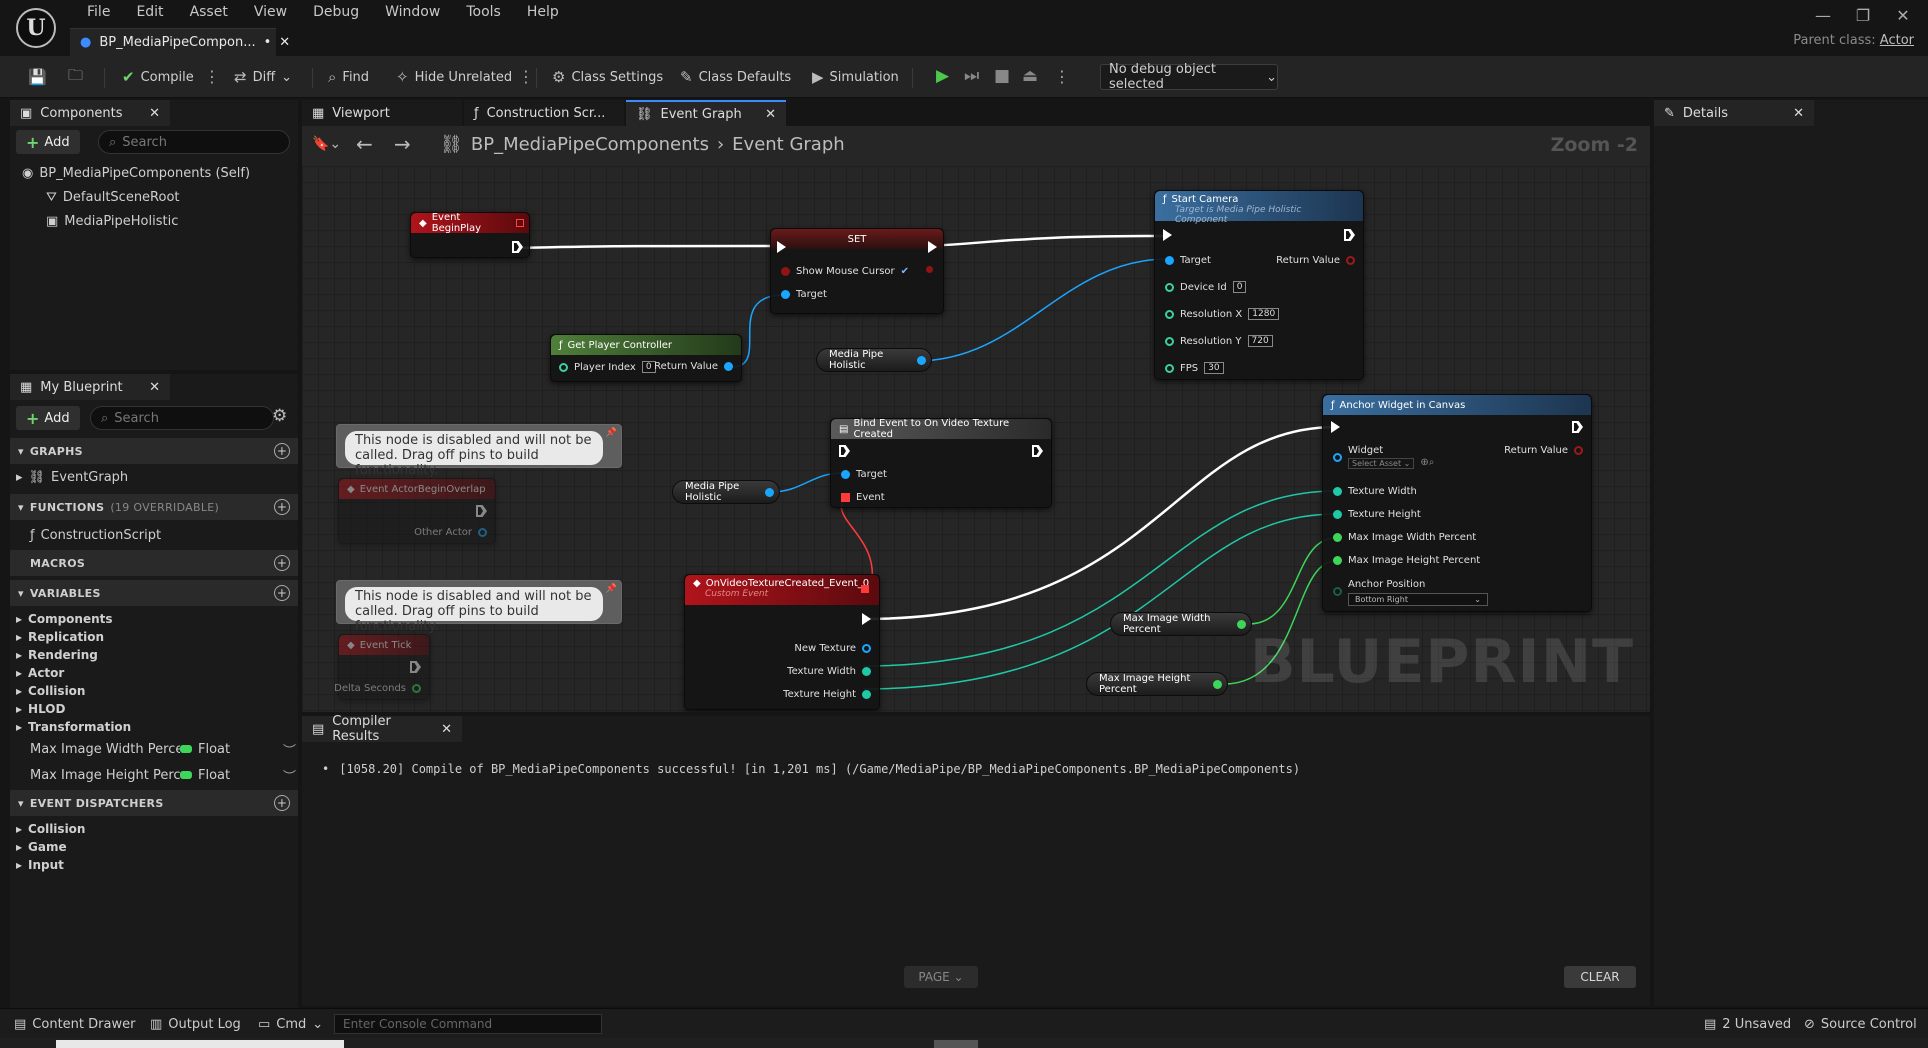 Image resolution: width=1928 pixels, height=1048 pixels. I want to click on max-image-width-pin: Max Image Width Percent, so click(1404, 537).